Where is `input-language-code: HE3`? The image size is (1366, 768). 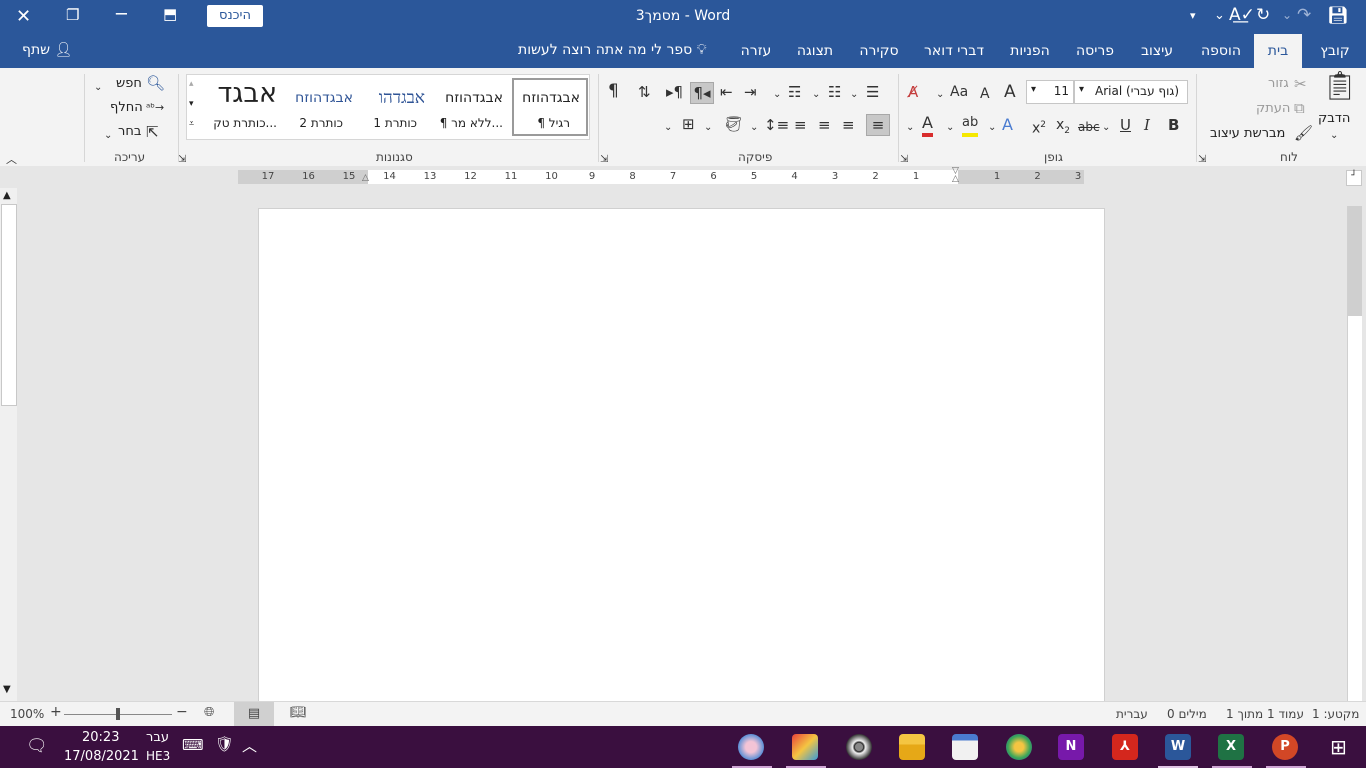
input-language-code: HE3 is located at coordinates (158, 756).